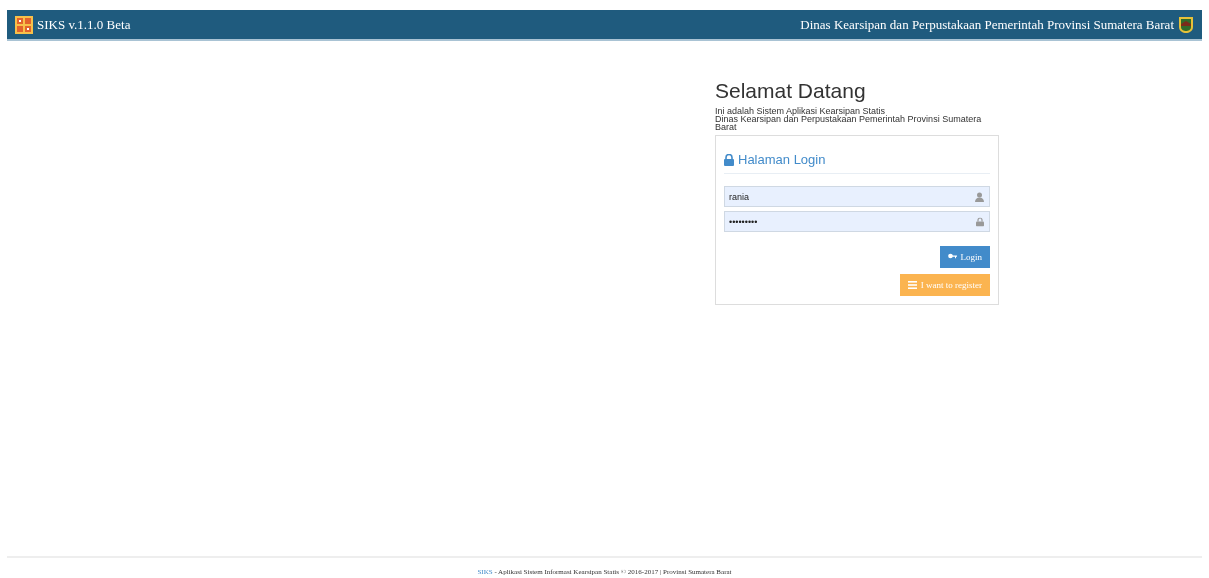 The image size is (1209, 578). What do you see at coordinates (857, 221) in the screenshot?
I see `password-field: •••••••••` at bounding box center [857, 221].